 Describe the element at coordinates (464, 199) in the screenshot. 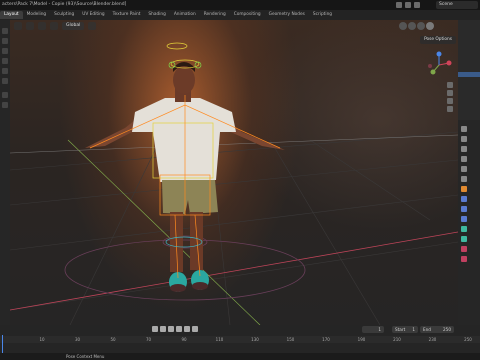

I see `modifier-props-icon` at that location.